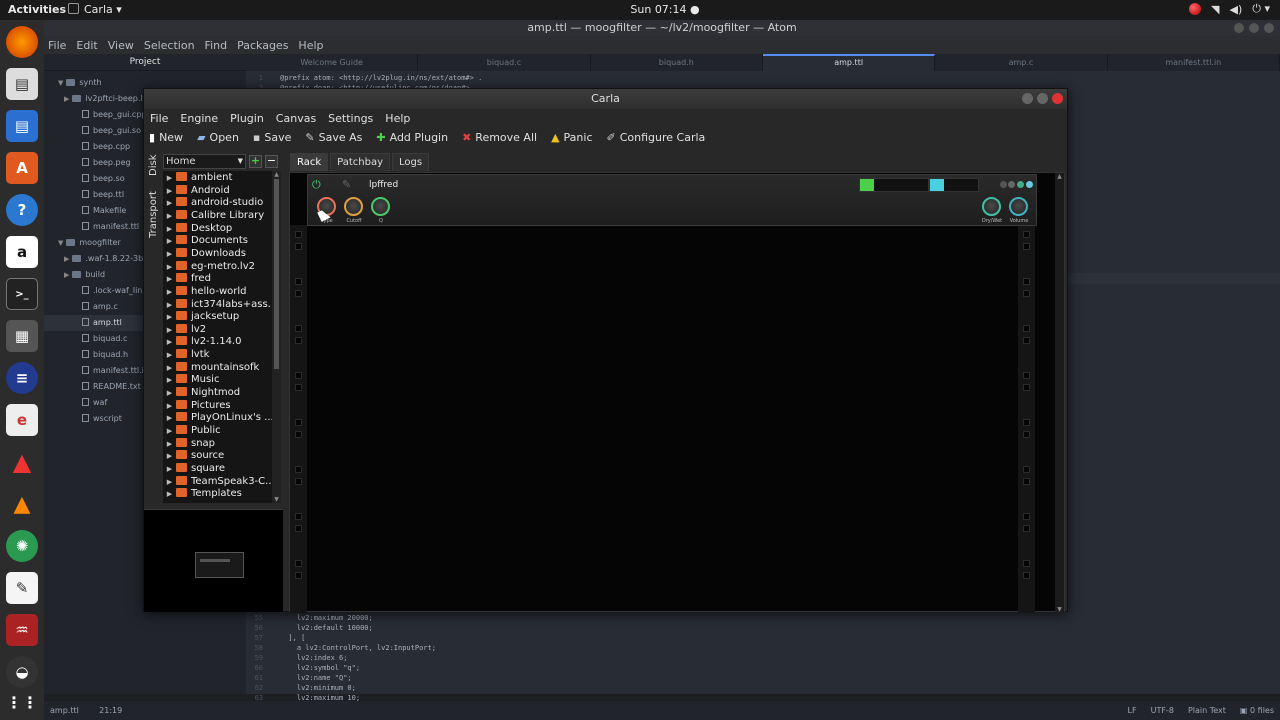  What do you see at coordinates (159, 118) in the screenshot?
I see `carla-menu-file: File` at bounding box center [159, 118].